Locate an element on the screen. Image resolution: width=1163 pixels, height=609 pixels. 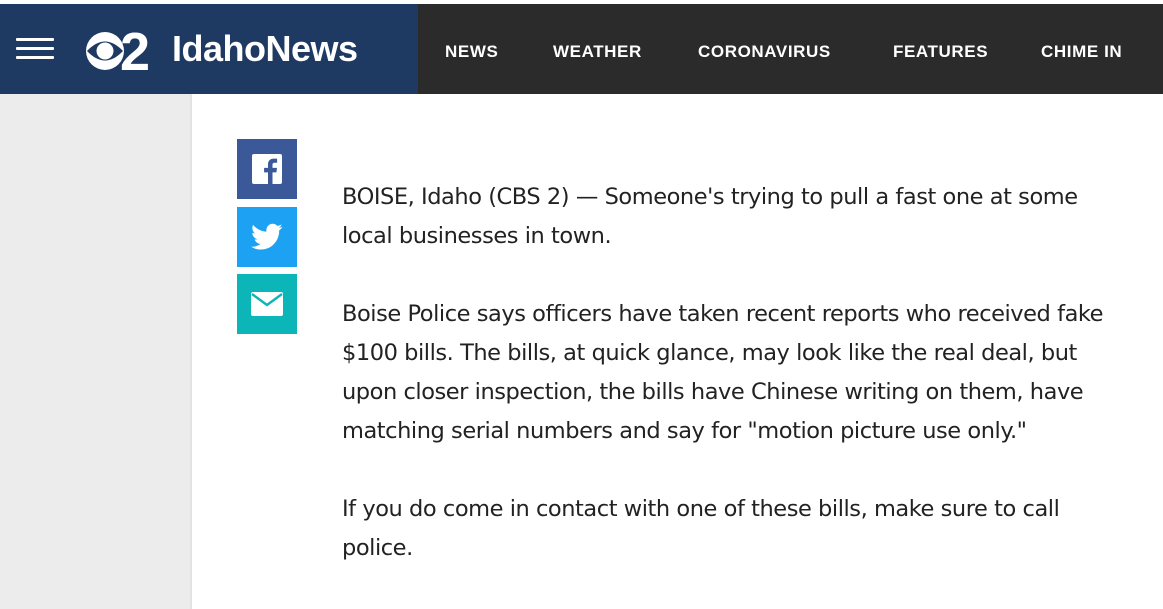
nav-item-weather: WEATHER is located at coordinates (597, 52).